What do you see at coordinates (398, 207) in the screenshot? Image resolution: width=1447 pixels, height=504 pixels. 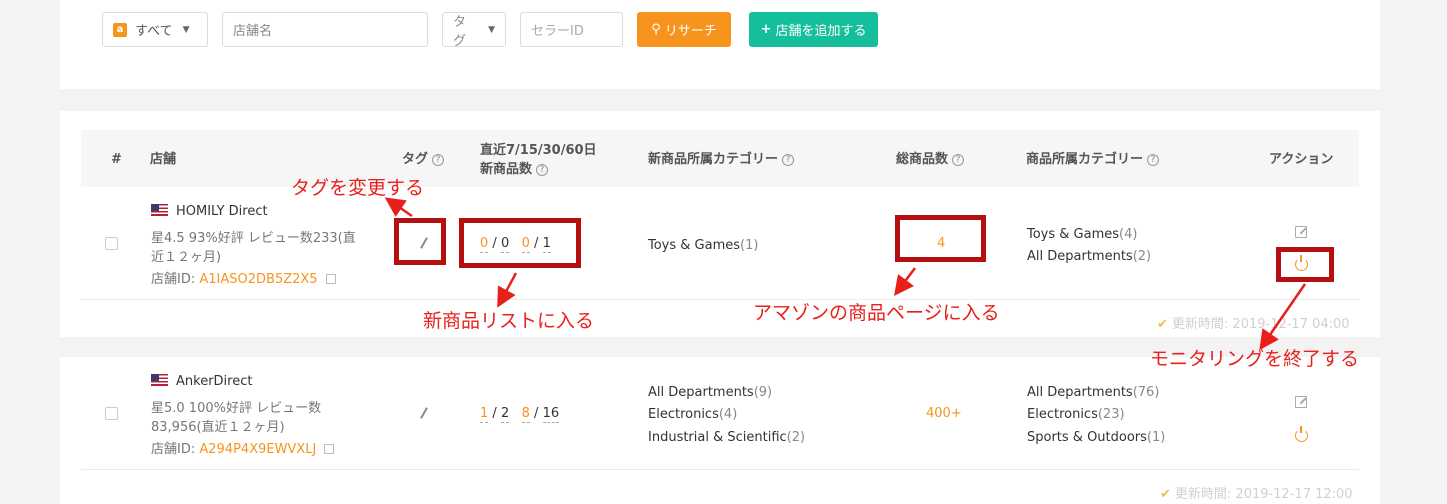 I see `arrow-tag` at bounding box center [398, 207].